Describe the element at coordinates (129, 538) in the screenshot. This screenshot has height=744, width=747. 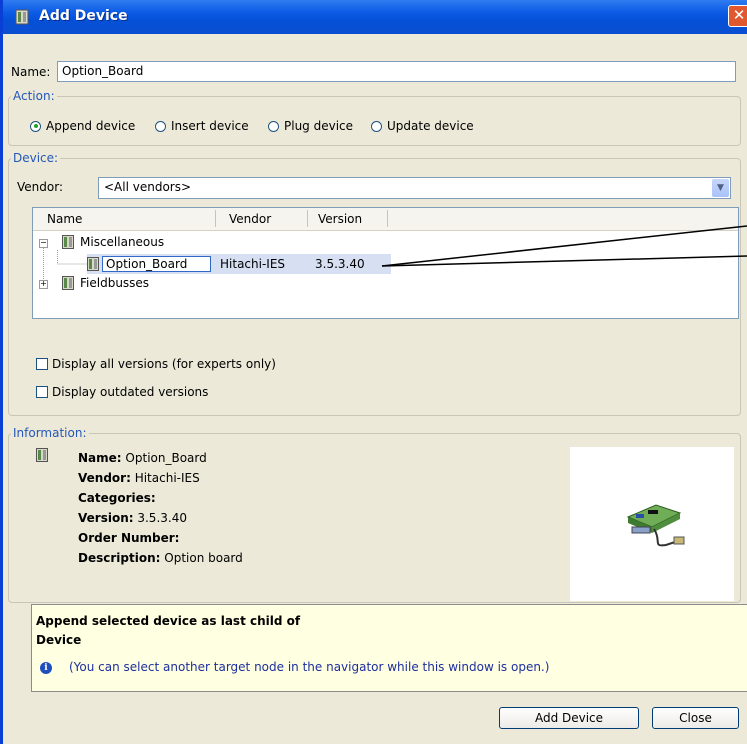
I see `info-order-label: Order Number:` at that location.